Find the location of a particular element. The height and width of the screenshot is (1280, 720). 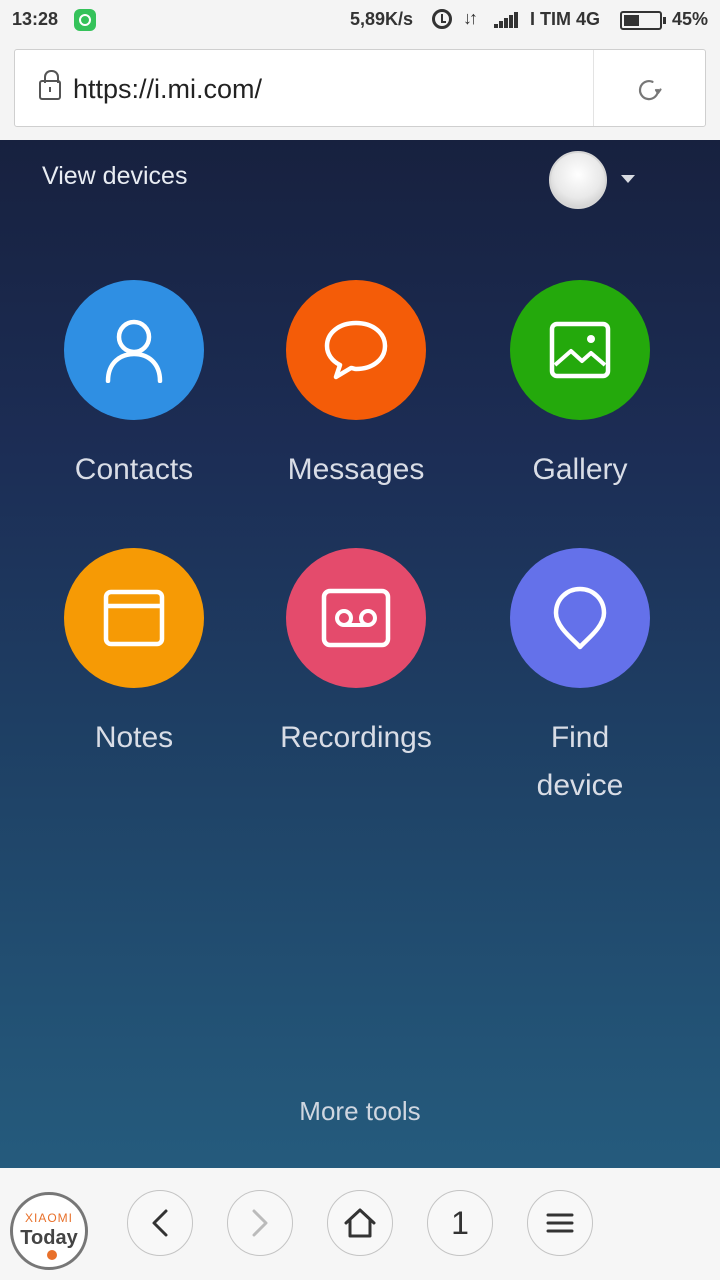

url-text: https://i.mi.com/ is located at coordinates (167, 89).